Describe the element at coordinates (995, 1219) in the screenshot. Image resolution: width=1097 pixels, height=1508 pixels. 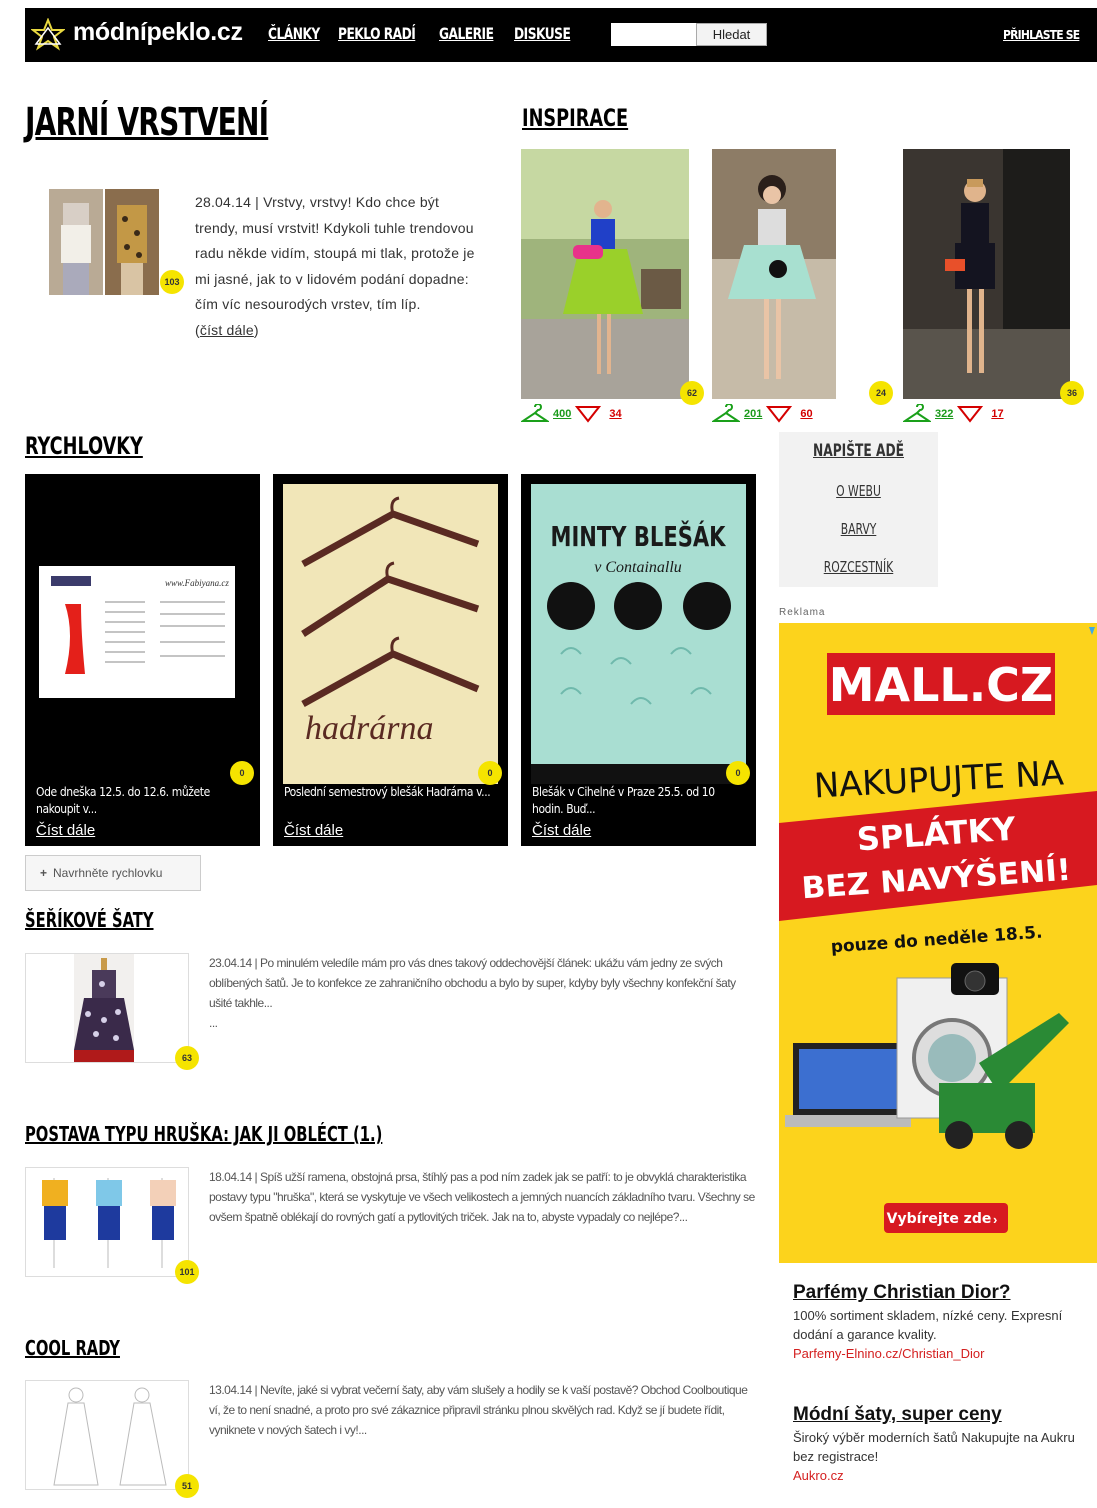
I see `chevron-right-icon: ›` at that location.